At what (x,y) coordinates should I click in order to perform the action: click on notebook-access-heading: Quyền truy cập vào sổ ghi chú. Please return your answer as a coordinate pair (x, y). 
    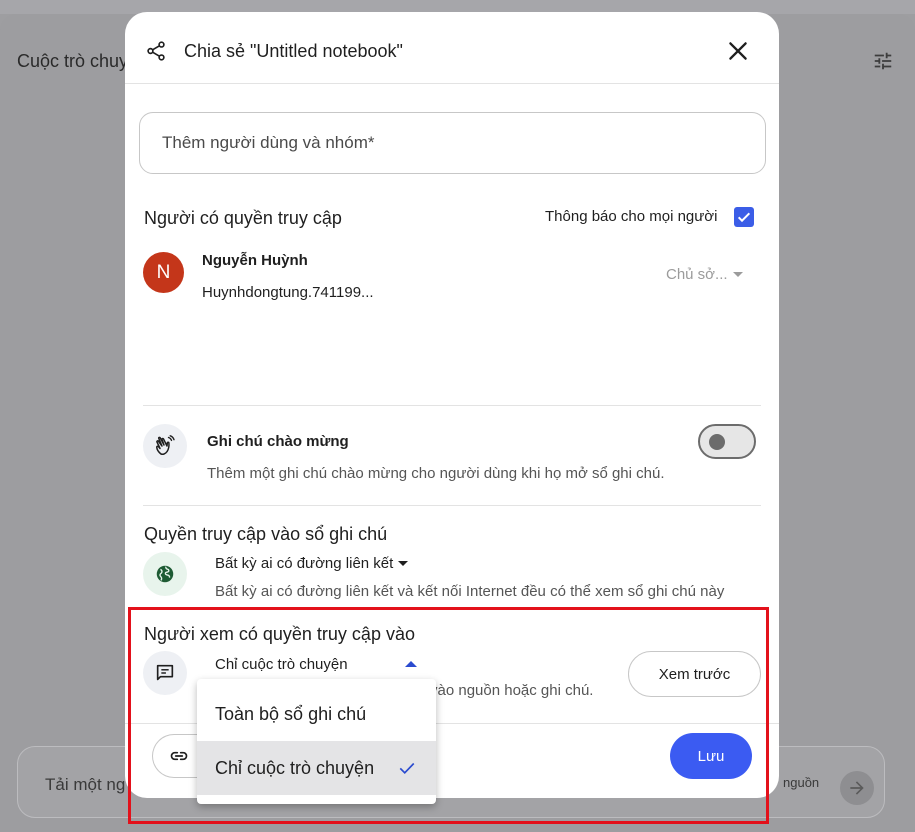
    Looking at the image, I should click on (266, 534).